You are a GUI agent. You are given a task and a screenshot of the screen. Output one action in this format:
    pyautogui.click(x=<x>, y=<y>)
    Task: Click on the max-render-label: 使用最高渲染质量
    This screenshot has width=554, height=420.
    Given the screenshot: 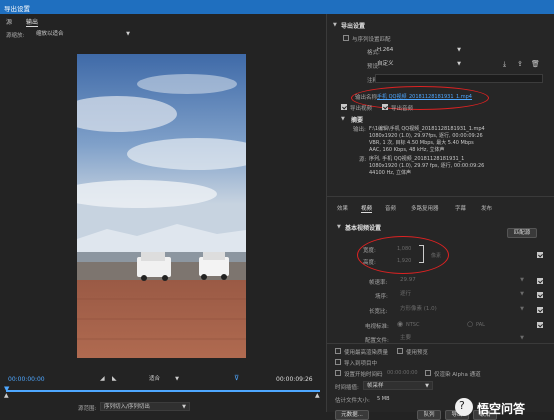 What is the action you would take?
    pyautogui.click(x=366, y=353)
    